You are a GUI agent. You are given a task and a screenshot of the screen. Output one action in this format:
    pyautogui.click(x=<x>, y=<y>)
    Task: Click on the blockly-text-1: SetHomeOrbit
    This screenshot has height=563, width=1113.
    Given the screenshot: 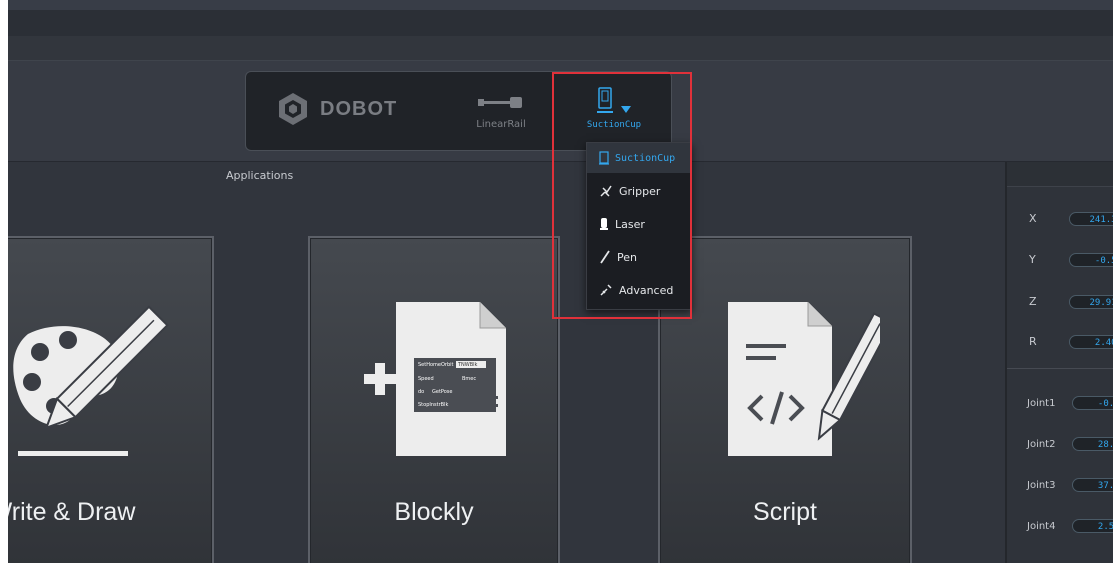 What is the action you would take?
    pyautogui.click(x=436, y=365)
    